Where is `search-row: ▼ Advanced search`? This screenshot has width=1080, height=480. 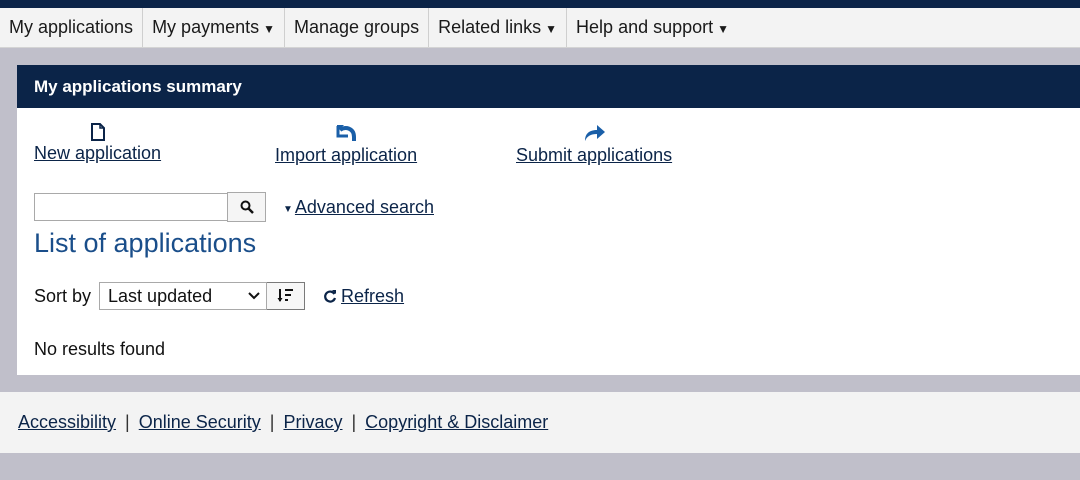 search-row: ▼ Advanced search is located at coordinates (234, 207).